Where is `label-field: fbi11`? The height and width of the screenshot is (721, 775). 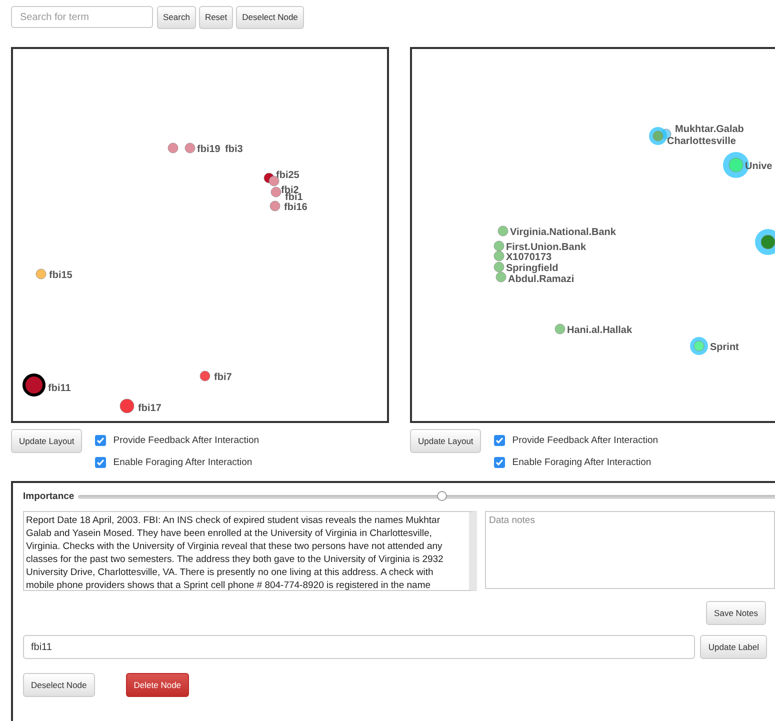 label-field: fbi11 is located at coordinates (359, 647).